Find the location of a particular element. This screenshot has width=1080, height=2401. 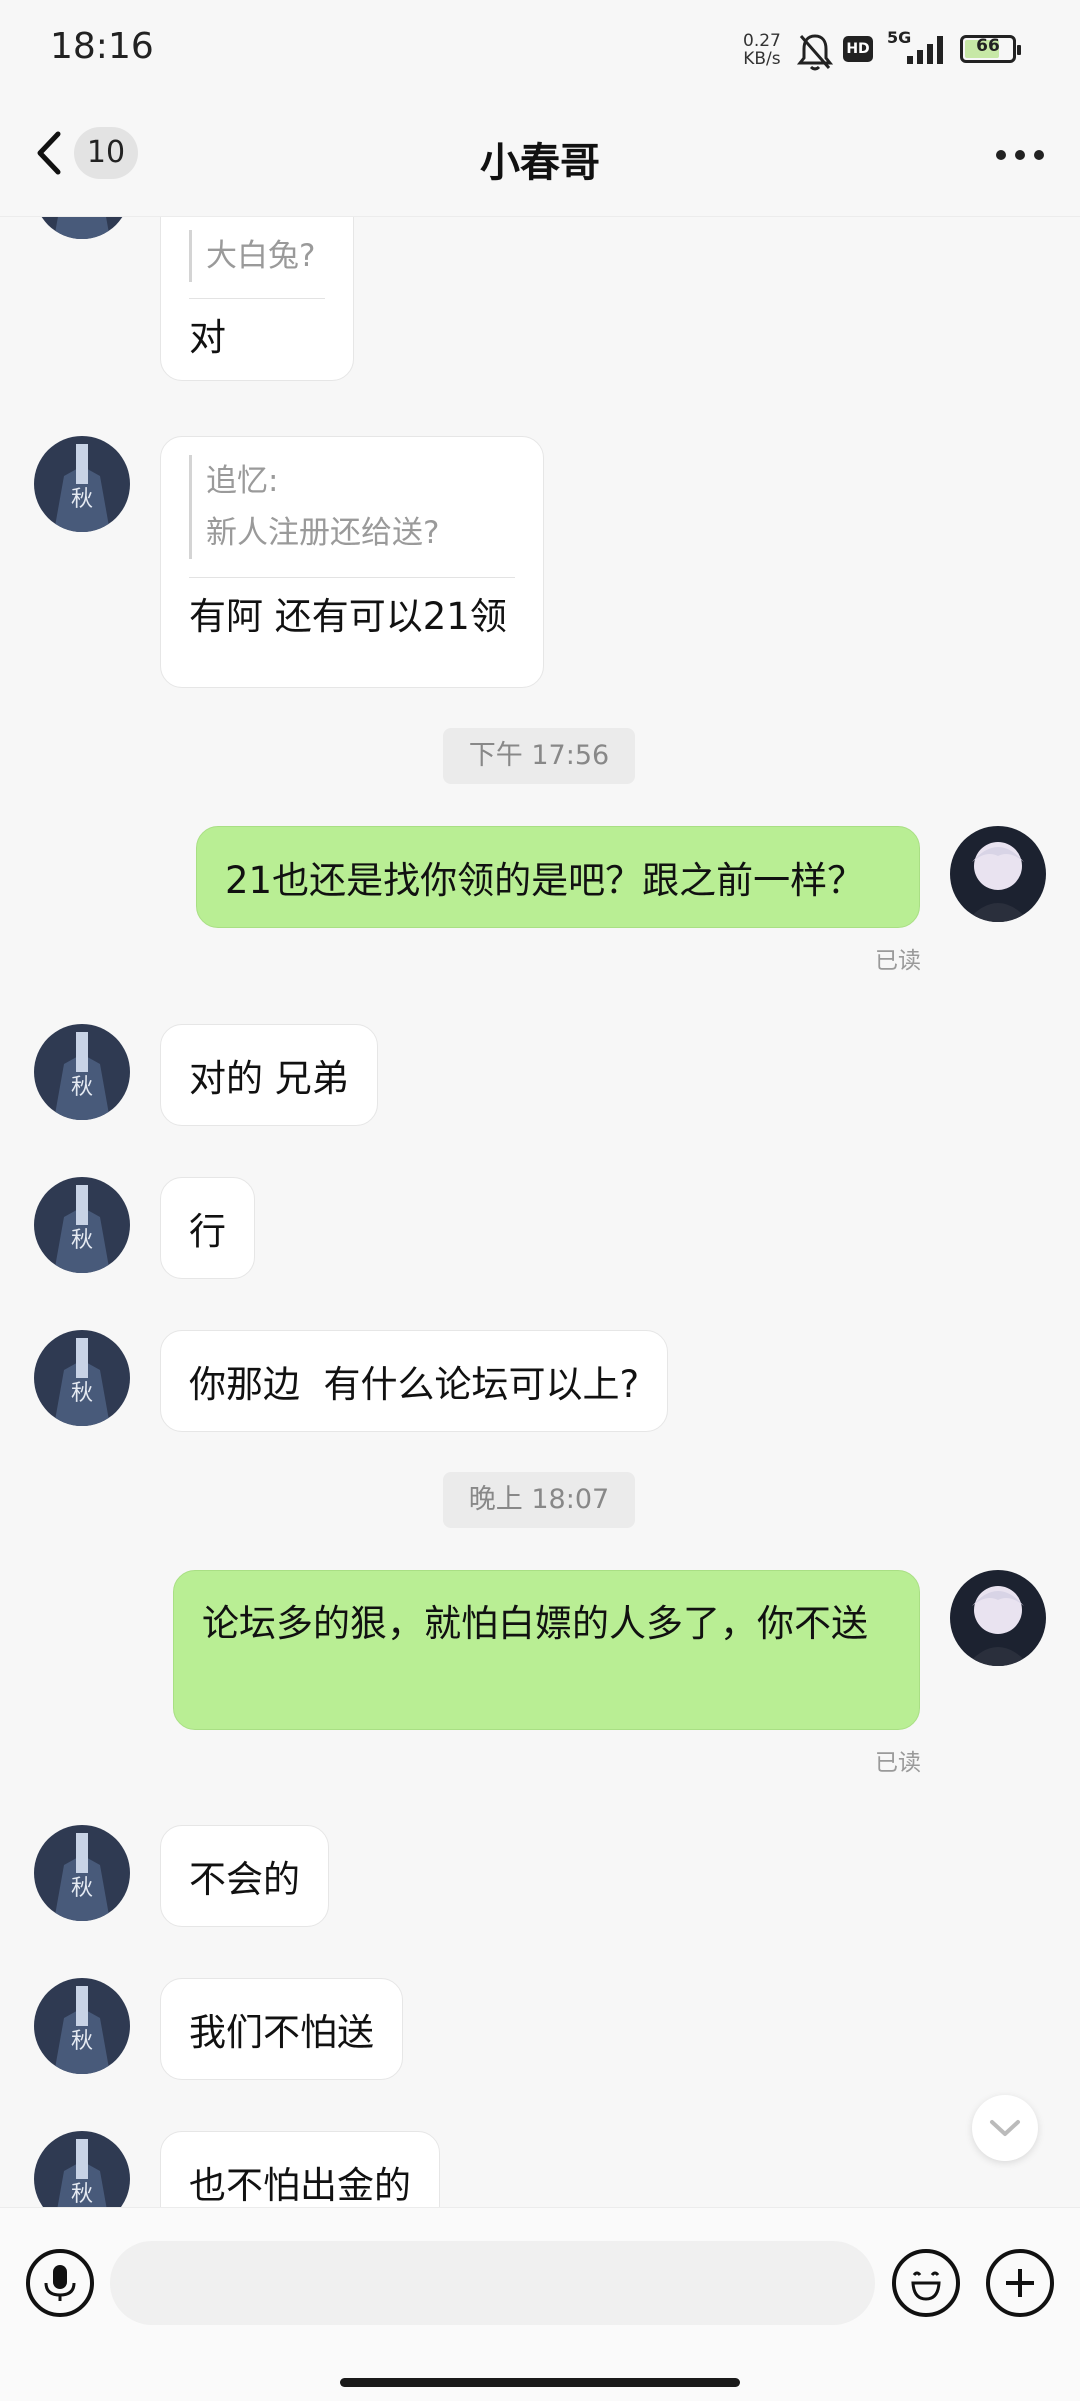

microphone-icon is located at coordinates (60, 2283).